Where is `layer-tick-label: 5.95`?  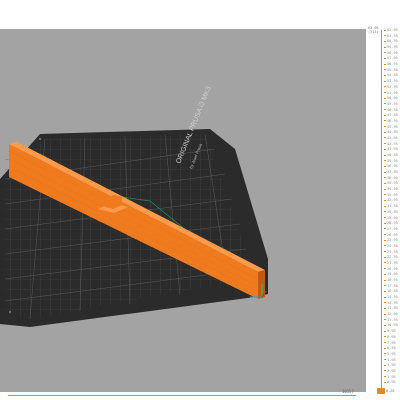
layer-tick-label: 5.95 is located at coordinates (390, 354).